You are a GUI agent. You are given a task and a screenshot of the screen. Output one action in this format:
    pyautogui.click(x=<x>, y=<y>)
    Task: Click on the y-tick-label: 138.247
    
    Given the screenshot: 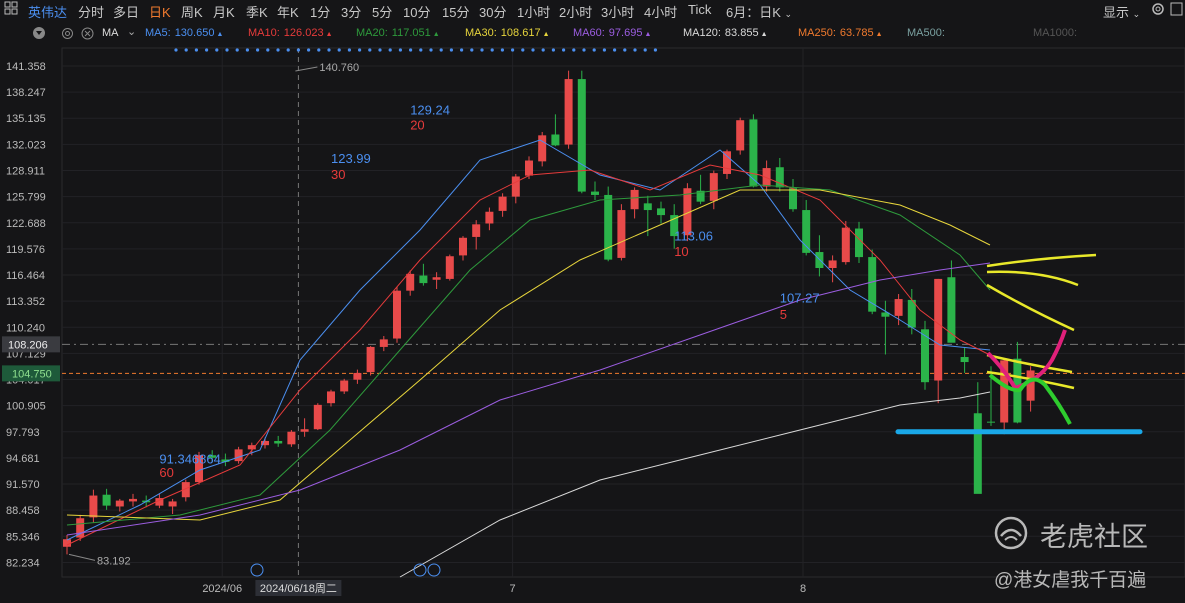 What is the action you would take?
    pyautogui.click(x=26, y=93)
    